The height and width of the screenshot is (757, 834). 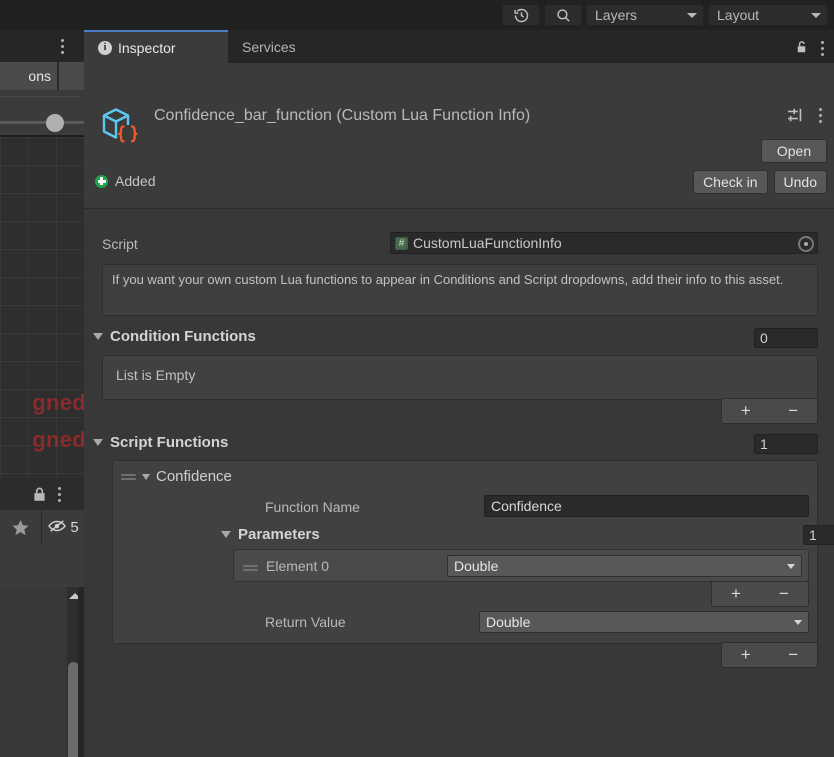 I want to click on layout-dropdown: Layout, so click(x=768, y=15).